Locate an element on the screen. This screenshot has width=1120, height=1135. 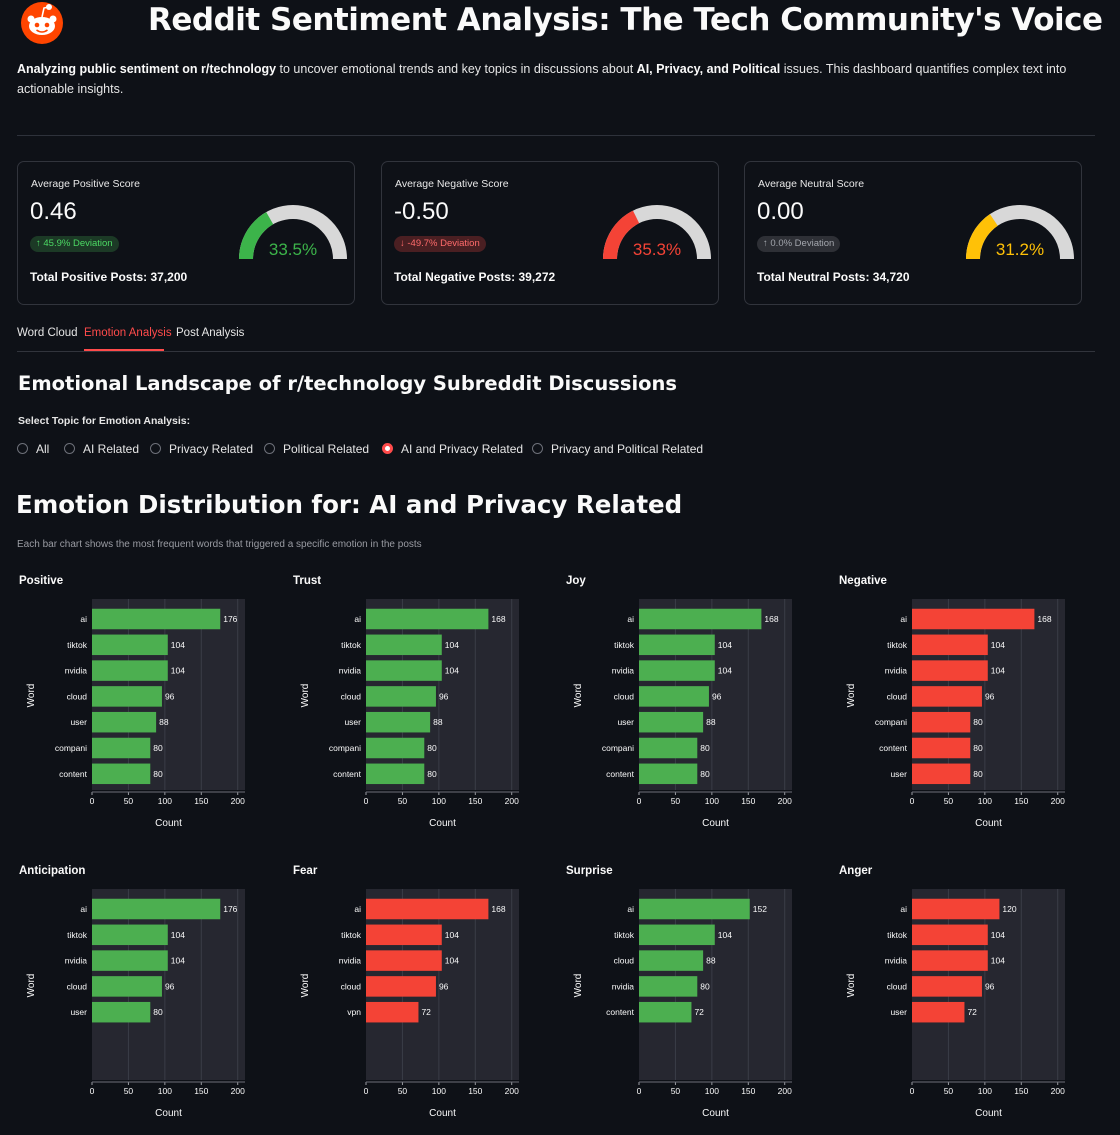
active-tab-indicator is located at coordinates (124, 350).